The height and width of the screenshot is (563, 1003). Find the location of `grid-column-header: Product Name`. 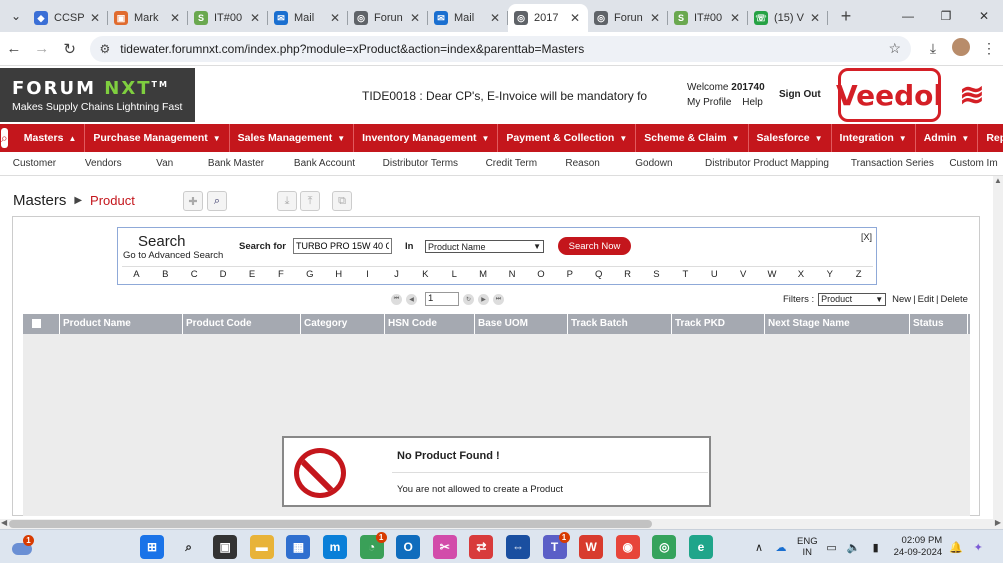

grid-column-header: Product Name is located at coordinates (121, 324).